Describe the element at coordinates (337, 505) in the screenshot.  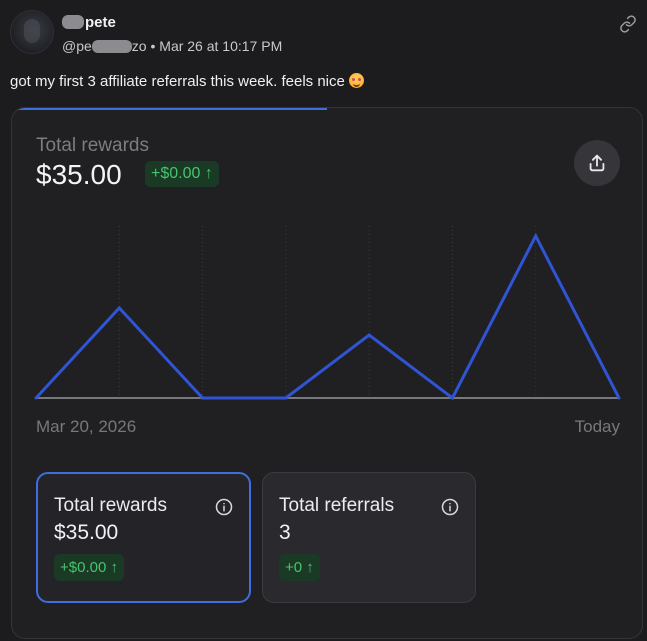
I see `stat-title: Total referrals` at that location.